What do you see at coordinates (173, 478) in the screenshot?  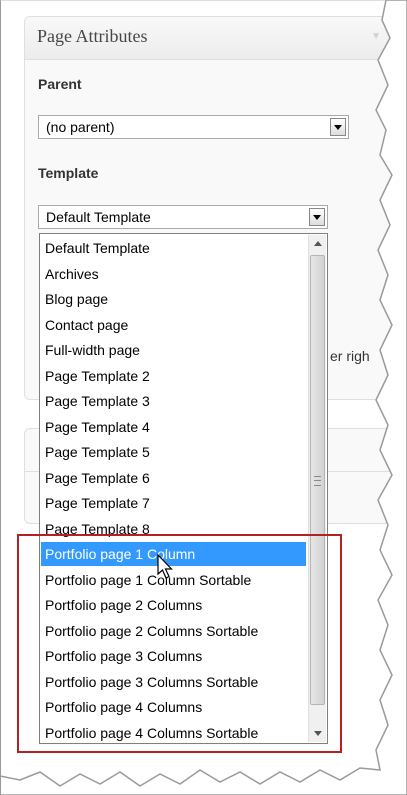 I see `dropdown-option: Page Template 6` at bounding box center [173, 478].